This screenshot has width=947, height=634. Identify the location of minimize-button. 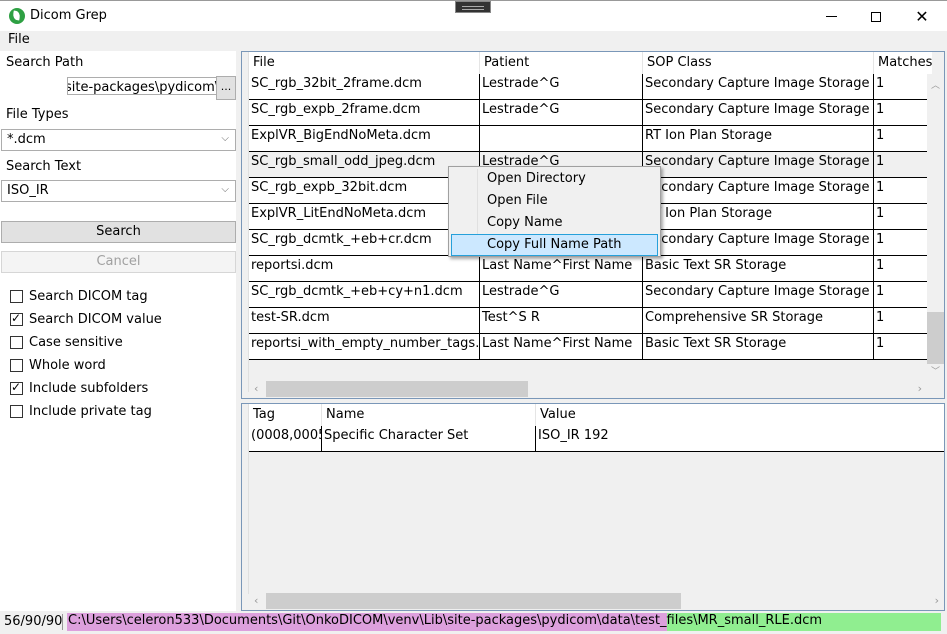
(831, 16).